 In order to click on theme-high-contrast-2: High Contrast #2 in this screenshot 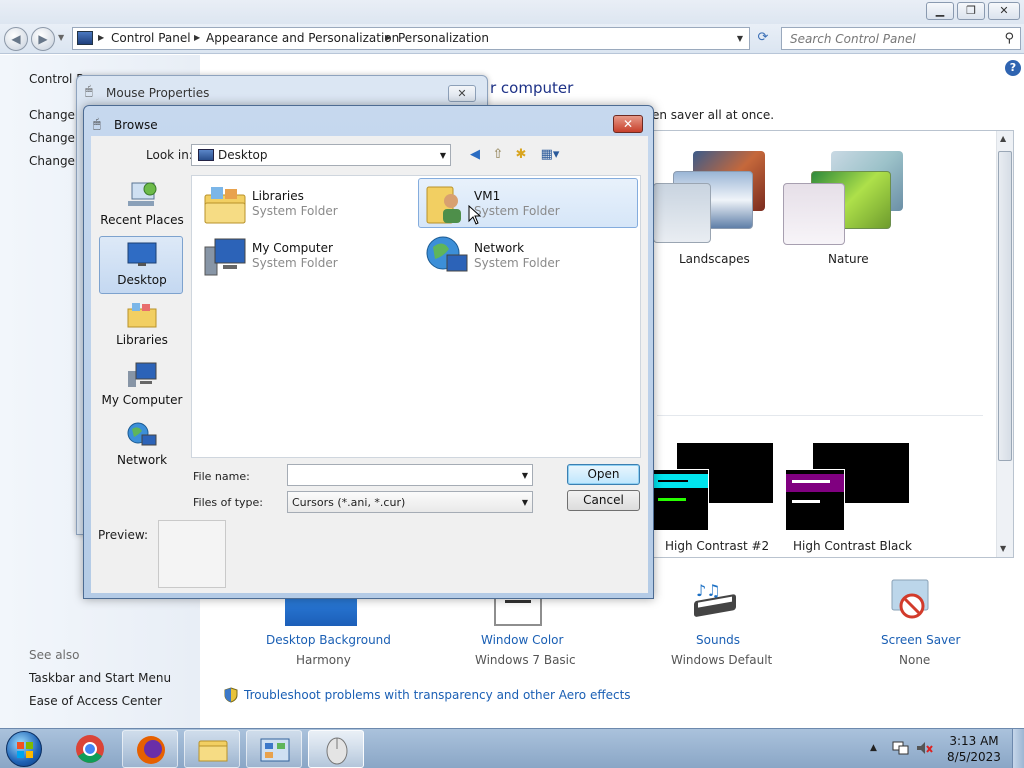, I will do `click(718, 499)`.